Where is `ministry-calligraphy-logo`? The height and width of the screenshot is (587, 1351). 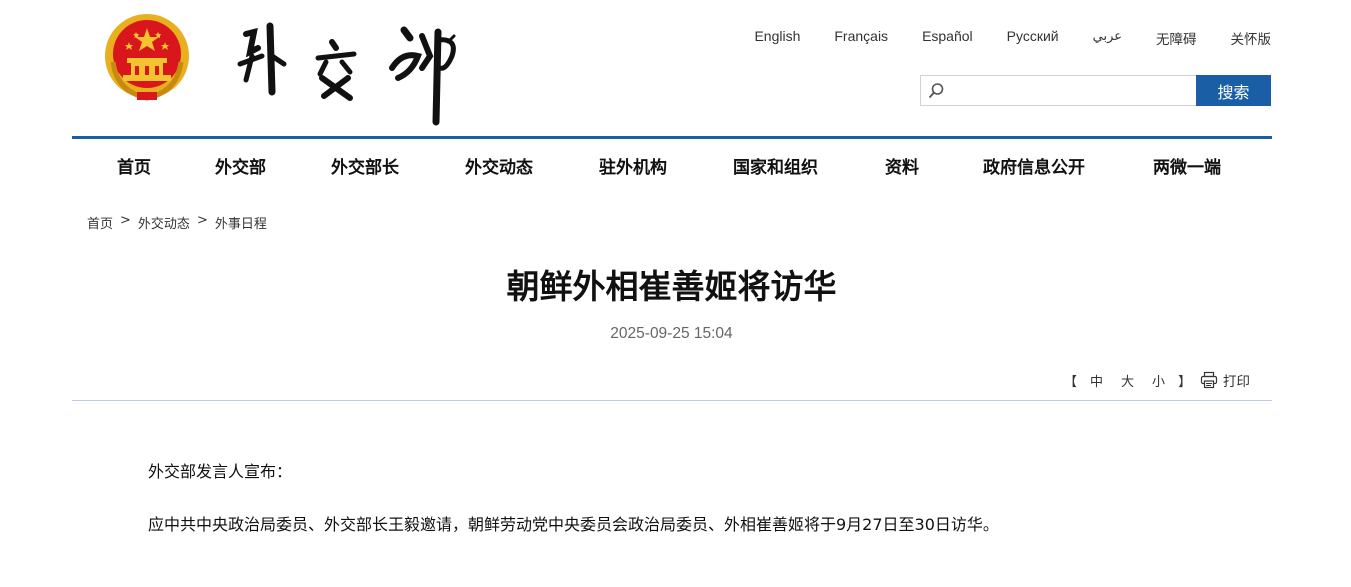 ministry-calligraphy-logo is located at coordinates (348, 70).